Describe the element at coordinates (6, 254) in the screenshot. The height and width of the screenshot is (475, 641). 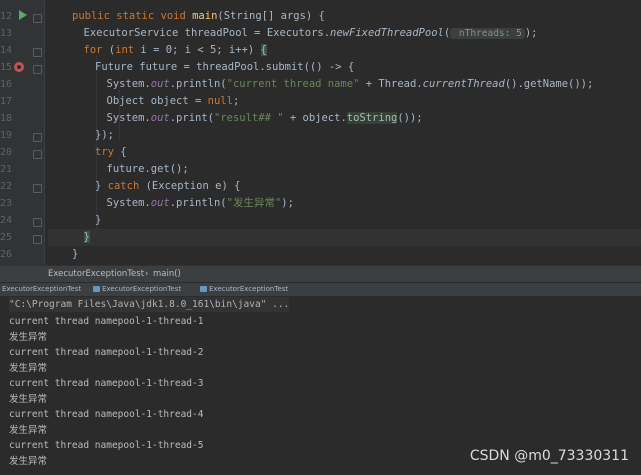
I see `line-number: 26` at that location.